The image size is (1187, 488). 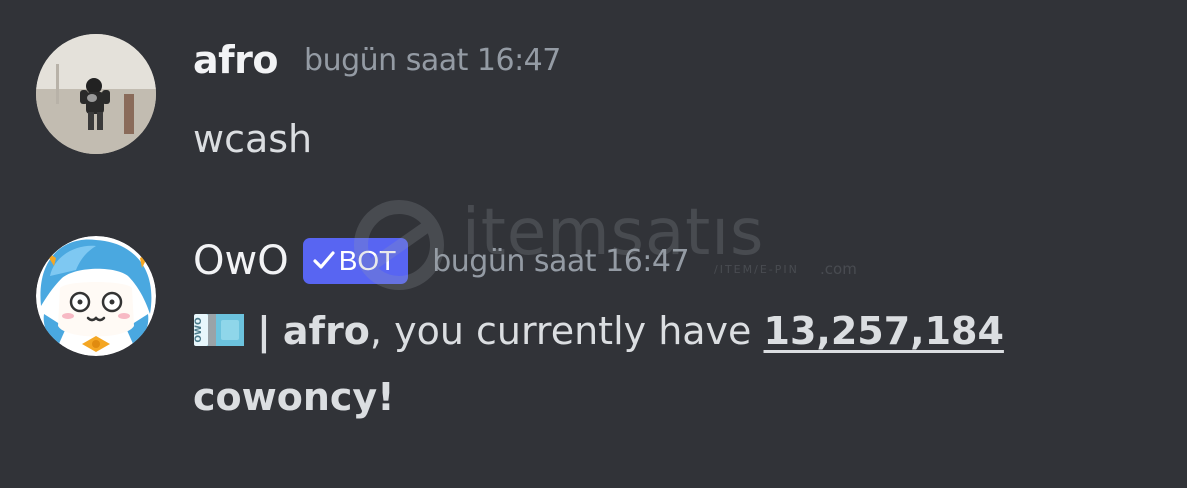 What do you see at coordinates (199, 330) in the screenshot?
I see `svg-text: OWO` at bounding box center [199, 330].